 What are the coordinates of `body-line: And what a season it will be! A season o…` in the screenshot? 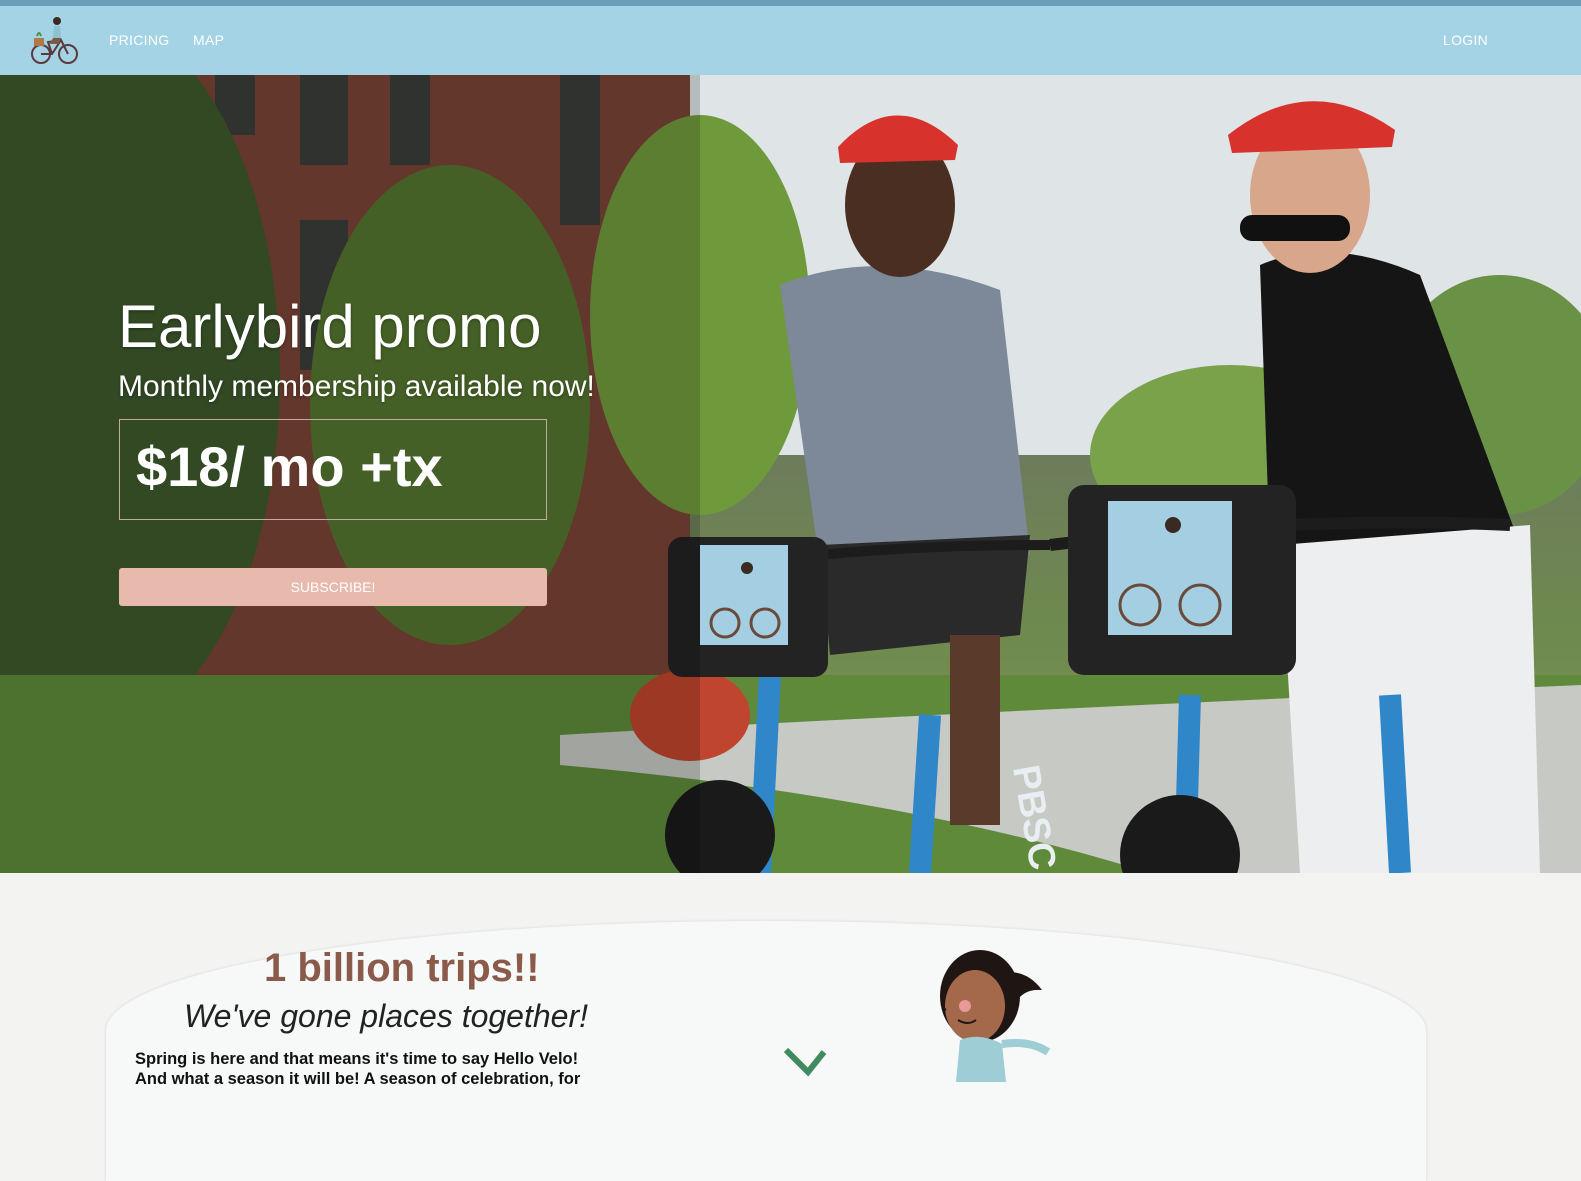 It's located at (358, 1079).